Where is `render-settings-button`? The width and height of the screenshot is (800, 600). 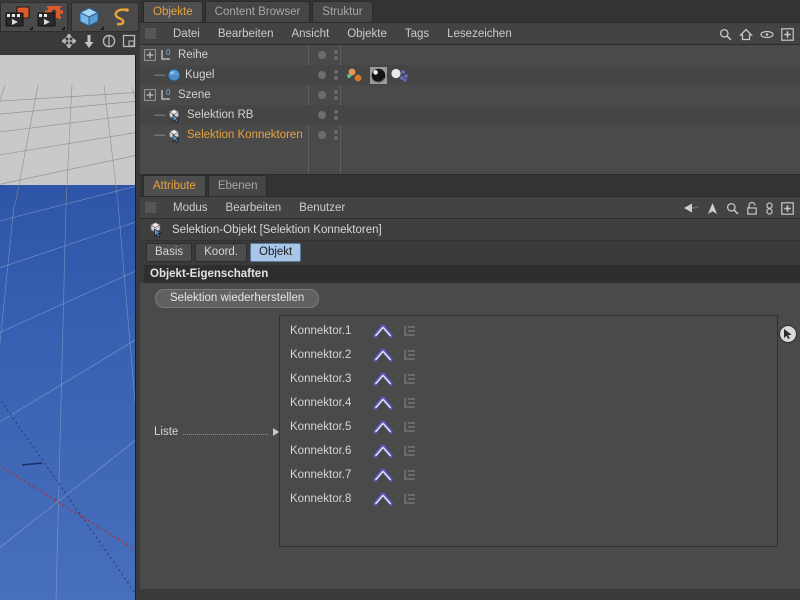
render-settings-button is located at coordinates (50, 17).